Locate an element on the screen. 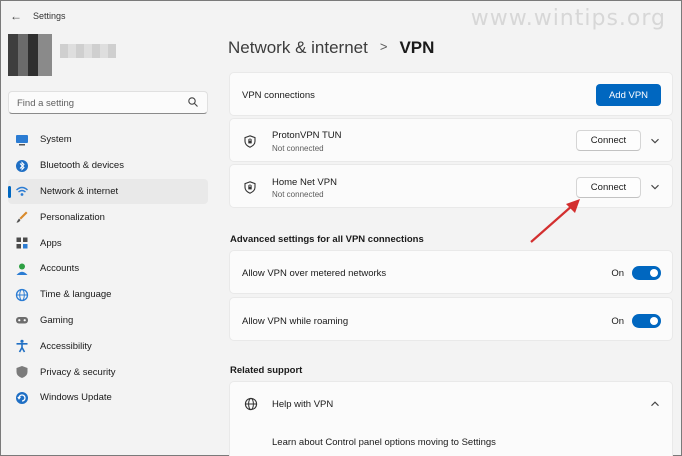 Image resolution: width=682 pixels, height=456 pixels. sidebar-item-label: Gaming is located at coordinates (57, 320).